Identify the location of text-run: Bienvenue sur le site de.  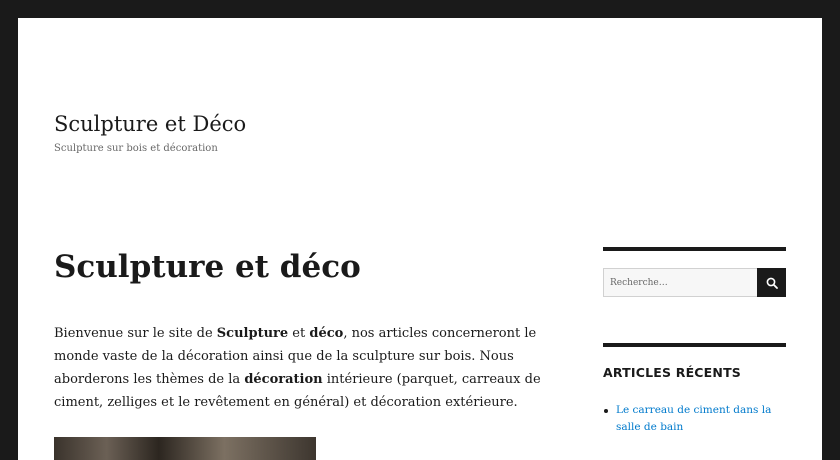
(135, 333).